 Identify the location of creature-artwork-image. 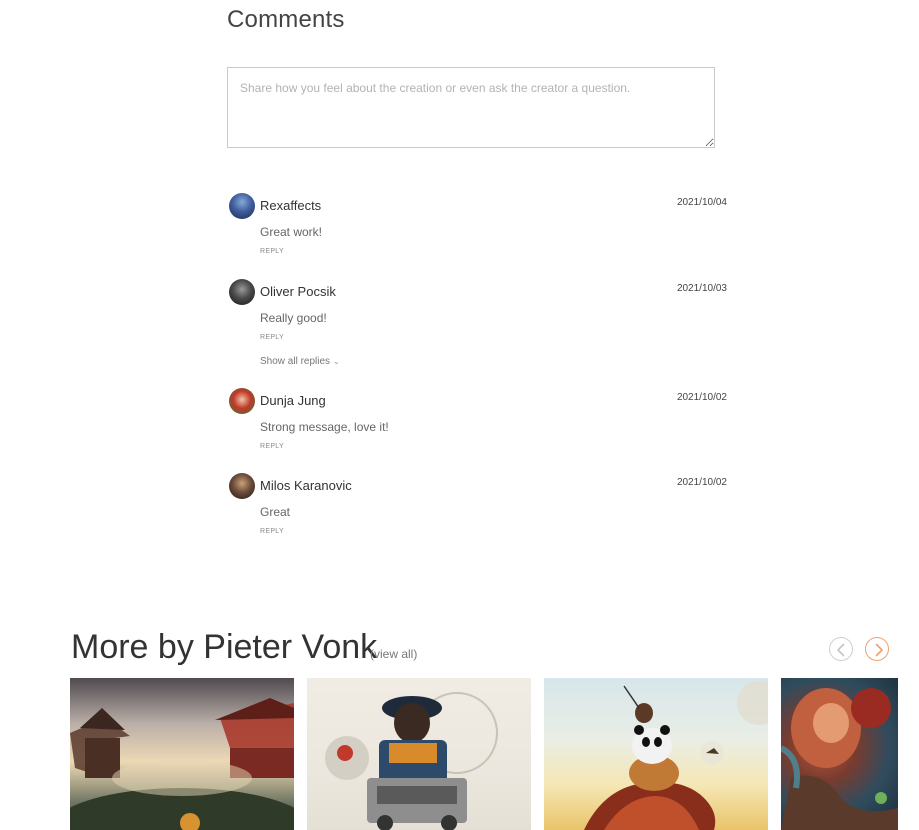
(839, 759).